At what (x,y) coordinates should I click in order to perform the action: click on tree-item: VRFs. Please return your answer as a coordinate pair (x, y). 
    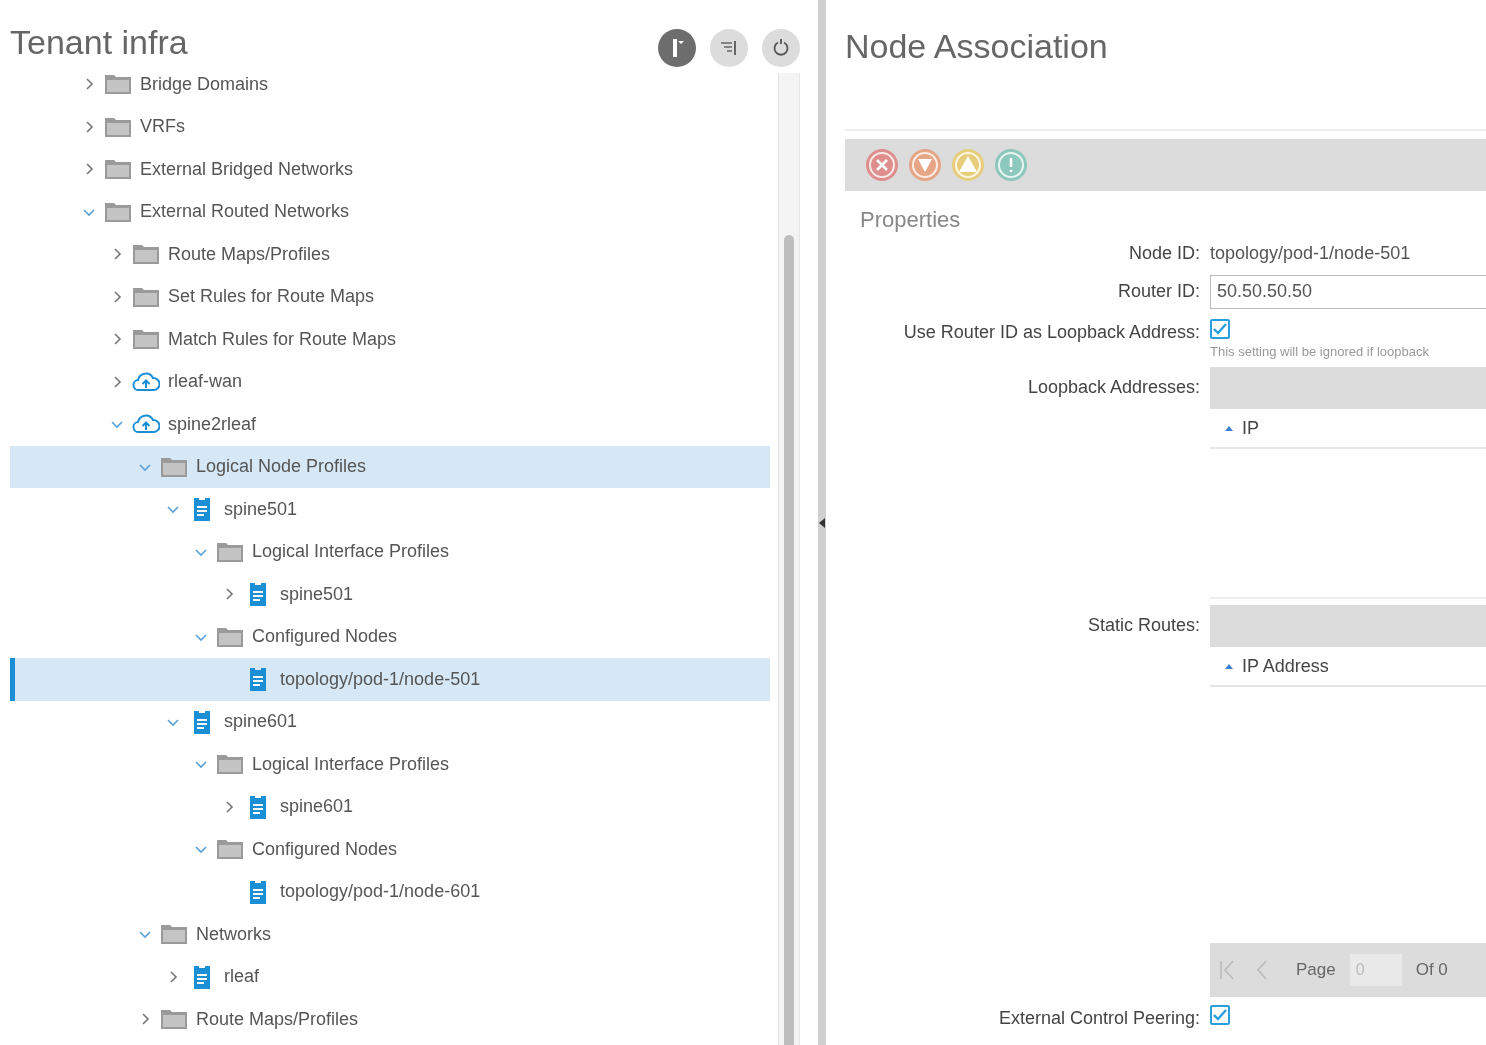
    Looking at the image, I should click on (390, 126).